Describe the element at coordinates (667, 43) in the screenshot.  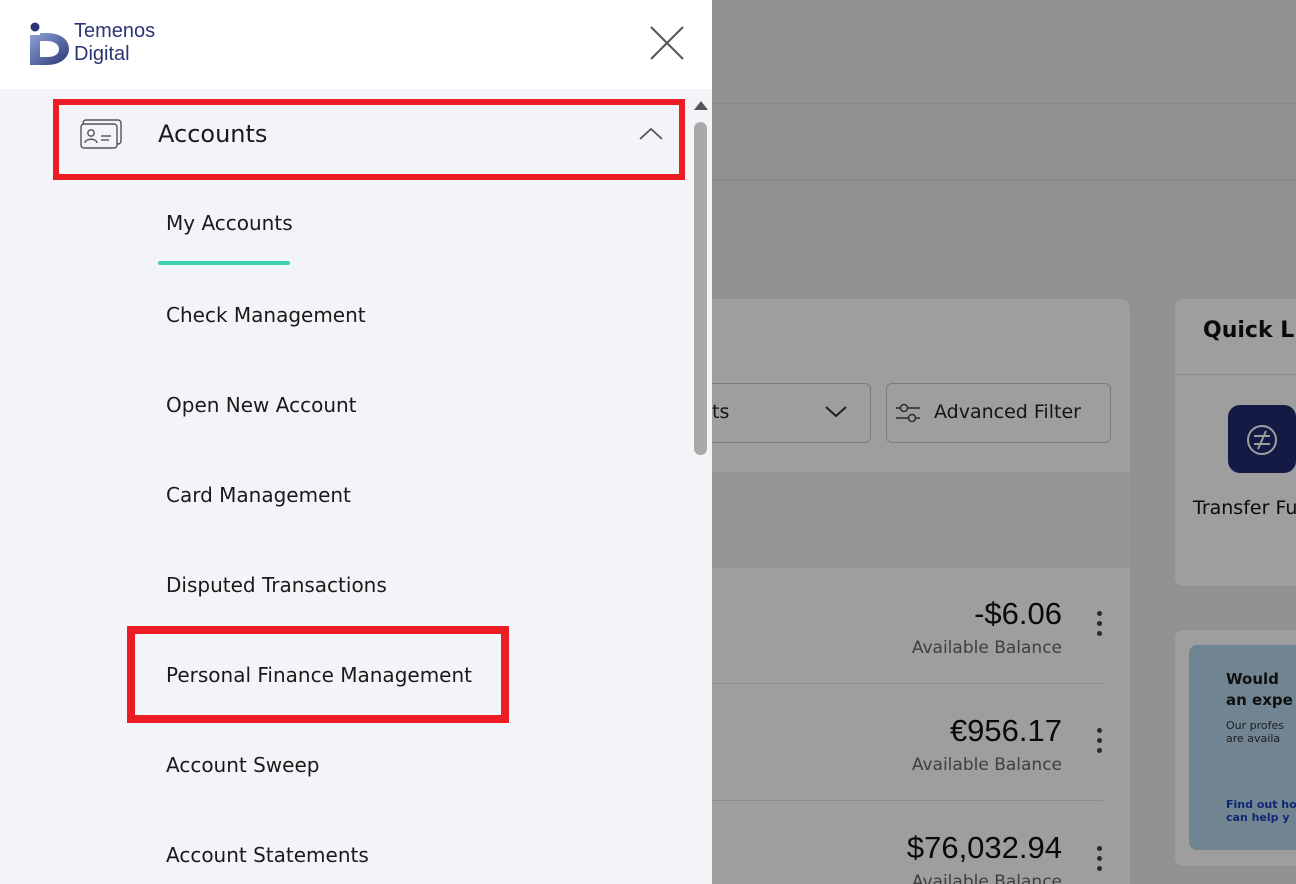
I see `close-icon` at that location.